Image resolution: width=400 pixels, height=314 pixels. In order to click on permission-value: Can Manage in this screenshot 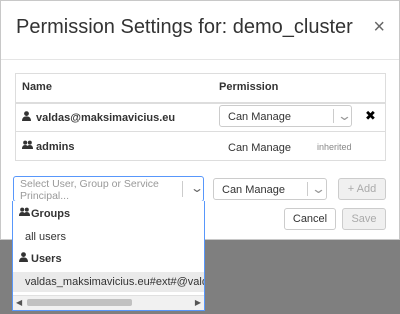, I will do `click(259, 148)`.